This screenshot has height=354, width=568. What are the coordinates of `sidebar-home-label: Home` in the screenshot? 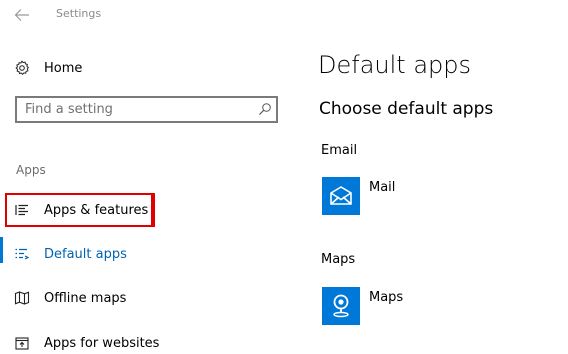 It's located at (63, 68).